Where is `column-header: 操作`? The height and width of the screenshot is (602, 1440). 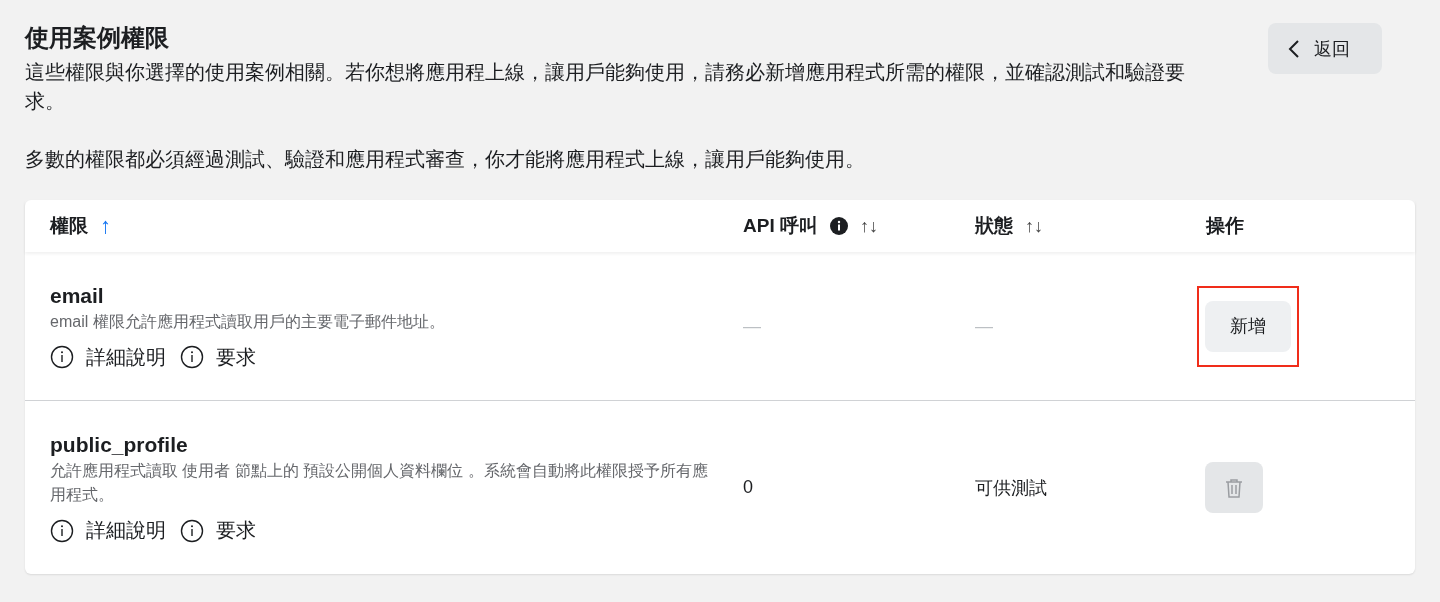 column-header: 操作 is located at coordinates (1225, 226).